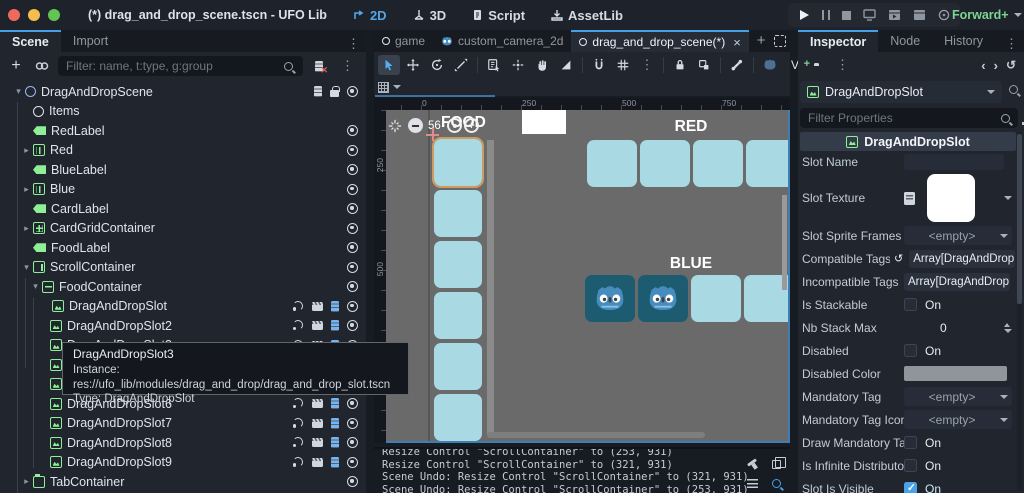 The image size is (1024, 493). What do you see at coordinates (838, 41) in the screenshot?
I see `tab-inspector: Inspector` at bounding box center [838, 41].